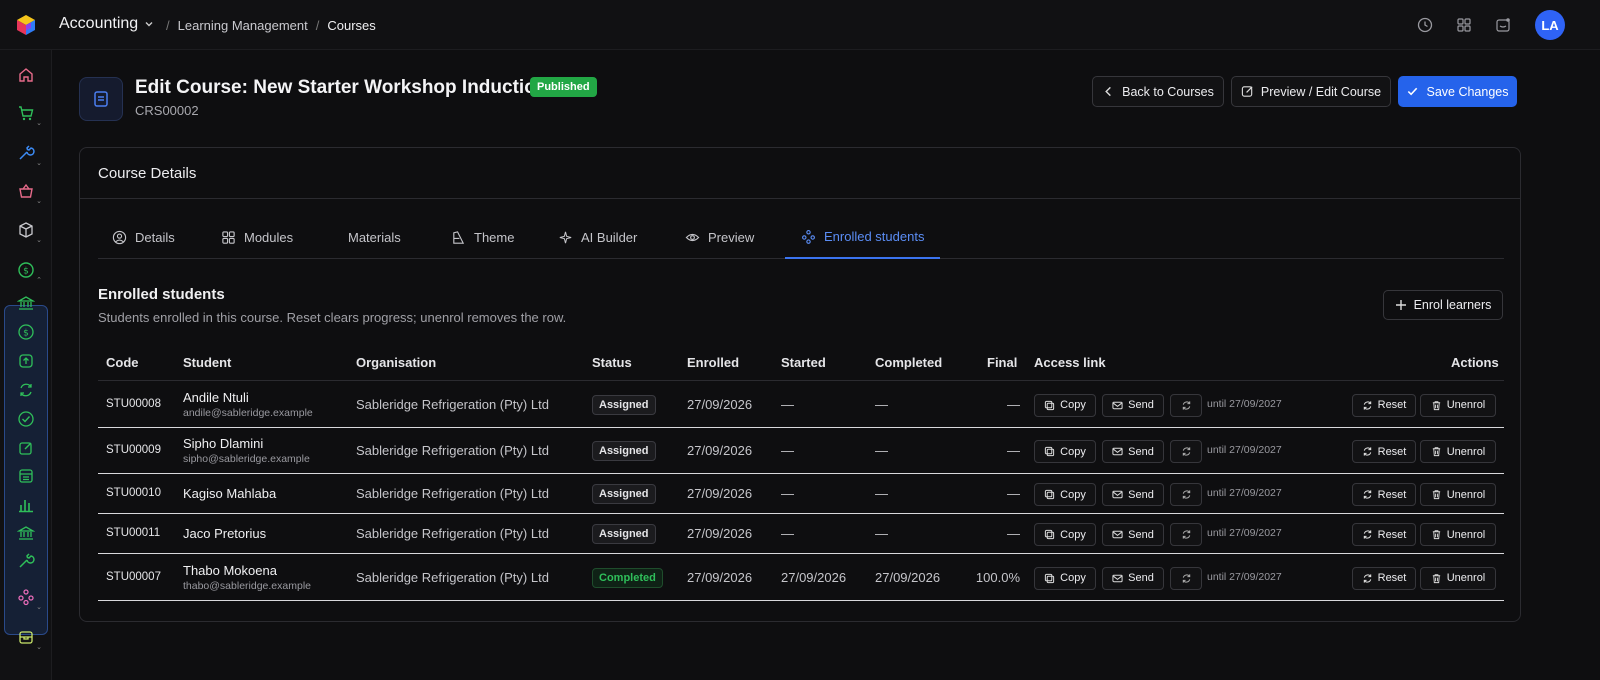  I want to click on tab-preview: Preview, so click(719, 237).